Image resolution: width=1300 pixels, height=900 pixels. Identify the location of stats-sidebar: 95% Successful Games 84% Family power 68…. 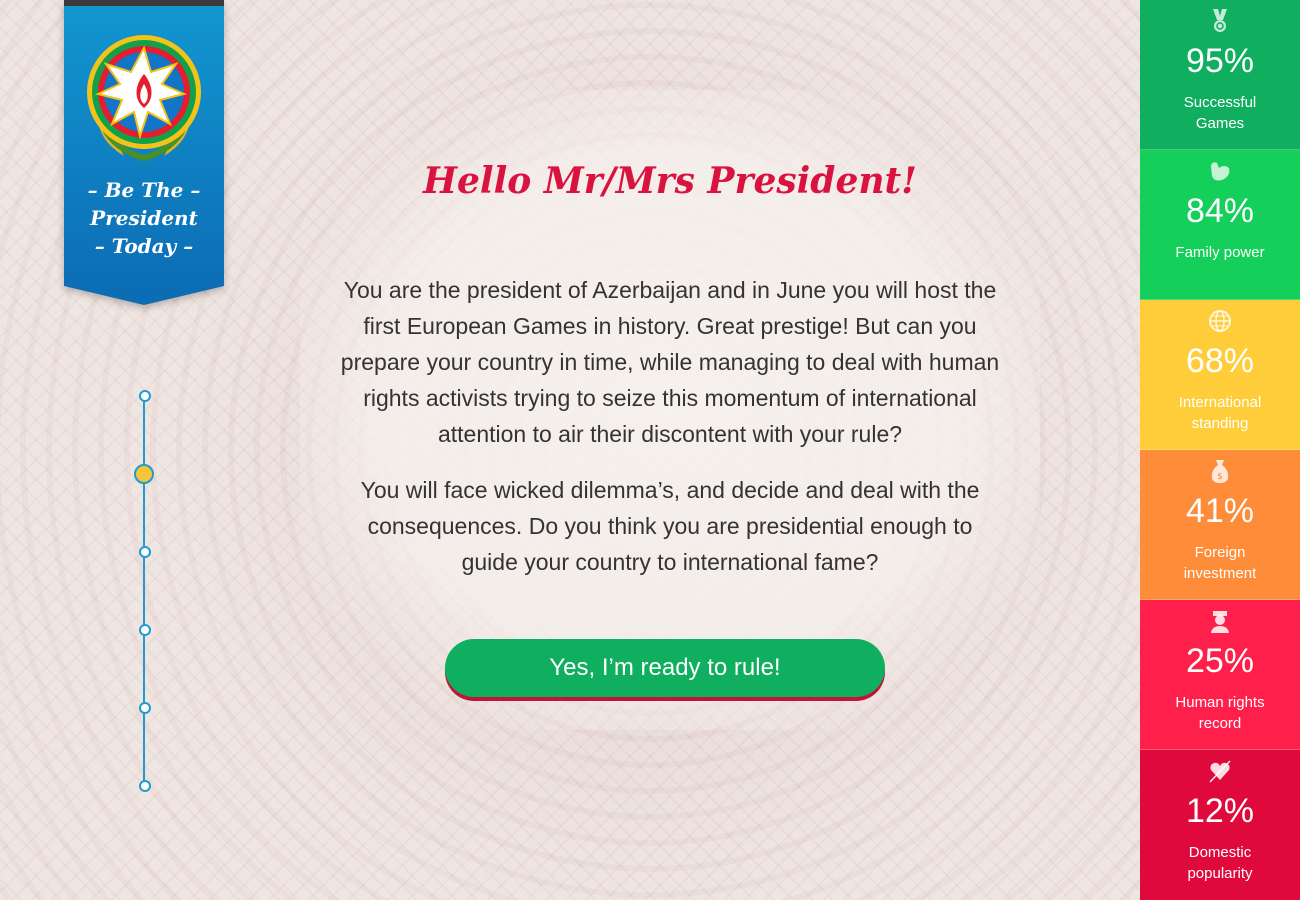
(1220, 450).